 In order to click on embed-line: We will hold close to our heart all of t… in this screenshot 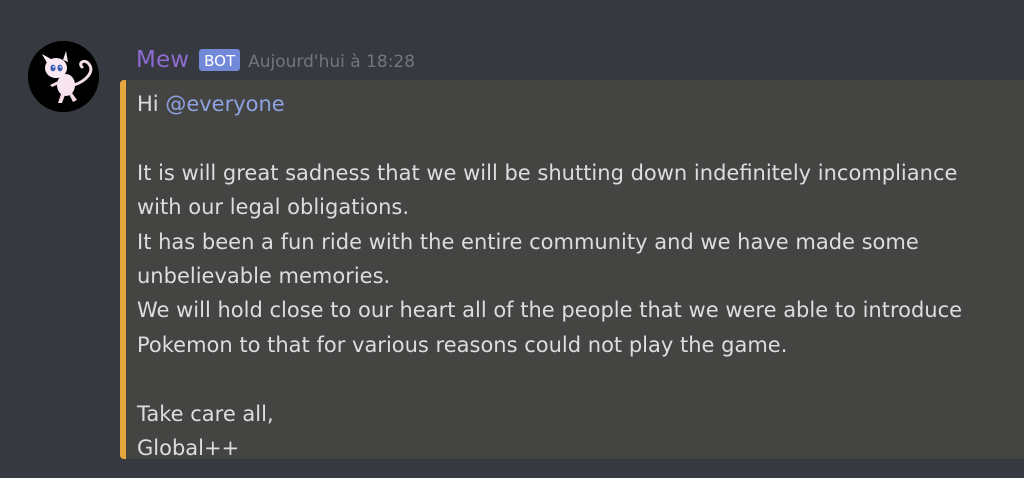, I will do `click(550, 310)`.